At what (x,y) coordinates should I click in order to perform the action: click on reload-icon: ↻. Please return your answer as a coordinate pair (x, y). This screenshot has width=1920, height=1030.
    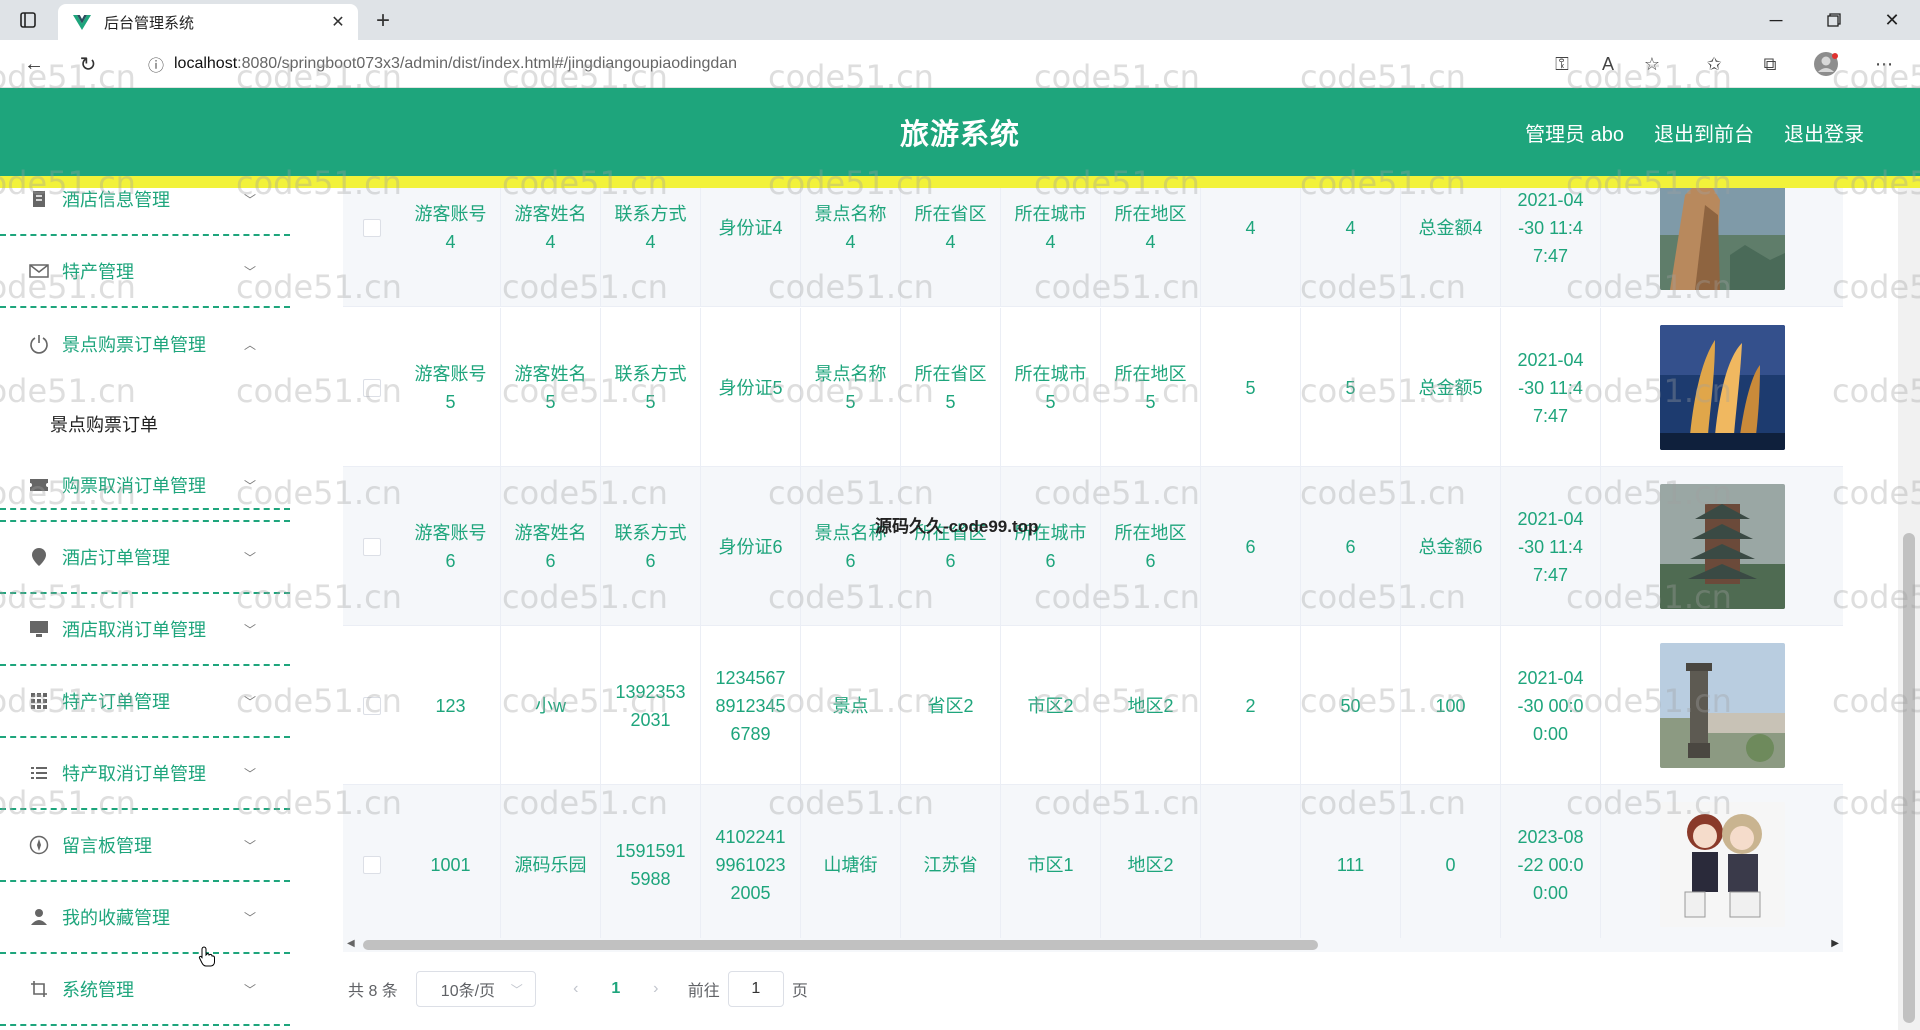
    Looking at the image, I should click on (88, 64).